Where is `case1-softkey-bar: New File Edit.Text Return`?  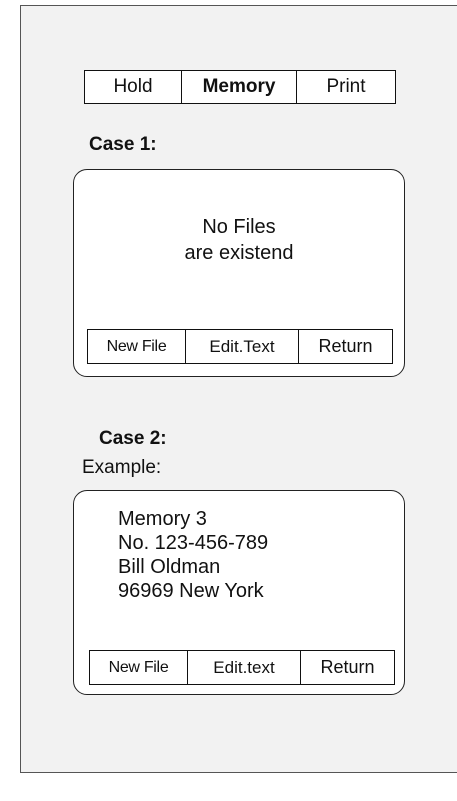
case1-softkey-bar: New File Edit.Text Return is located at coordinates (240, 346).